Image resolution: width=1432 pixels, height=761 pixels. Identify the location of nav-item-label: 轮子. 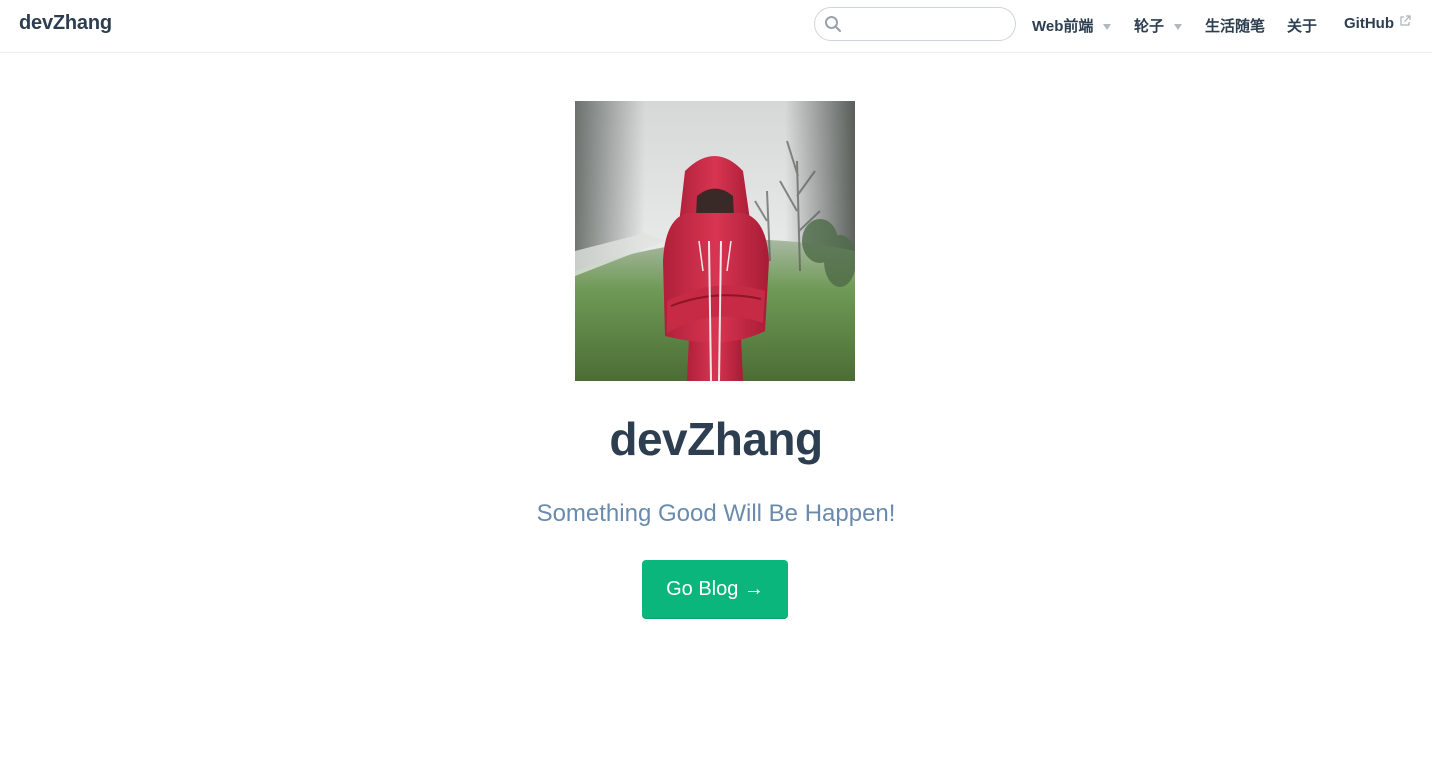
(1149, 26).